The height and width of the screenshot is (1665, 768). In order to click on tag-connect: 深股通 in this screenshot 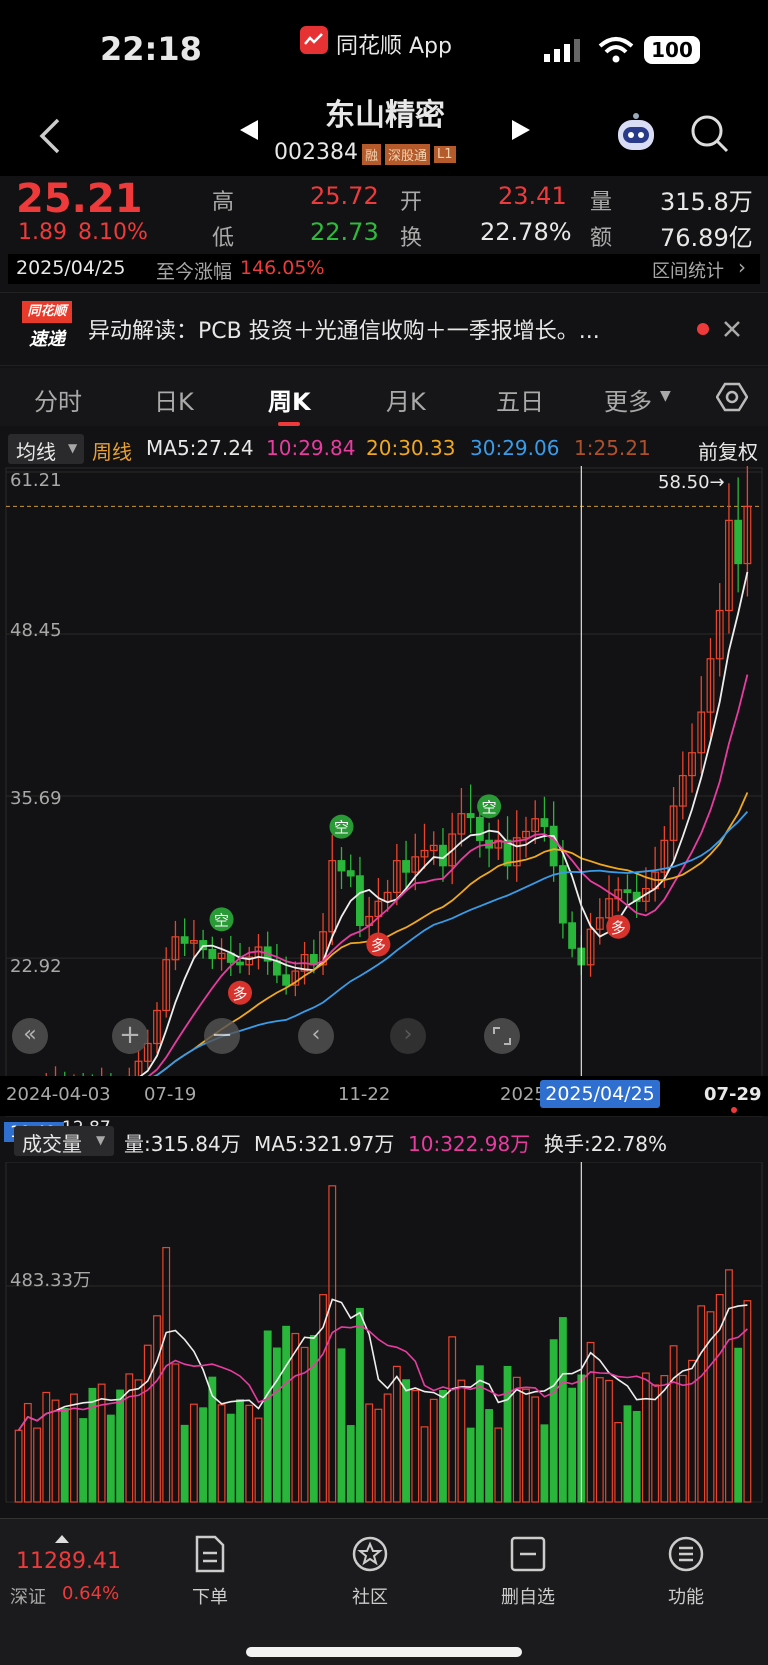, I will do `click(408, 154)`.